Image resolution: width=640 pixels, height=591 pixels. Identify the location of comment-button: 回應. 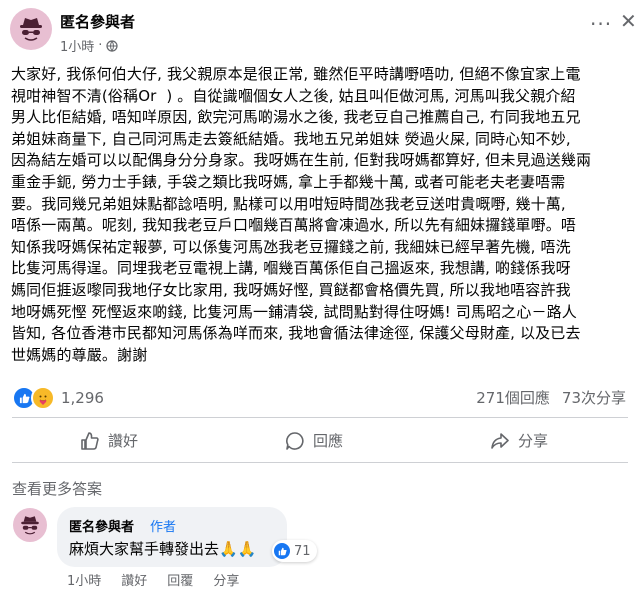
(314, 440).